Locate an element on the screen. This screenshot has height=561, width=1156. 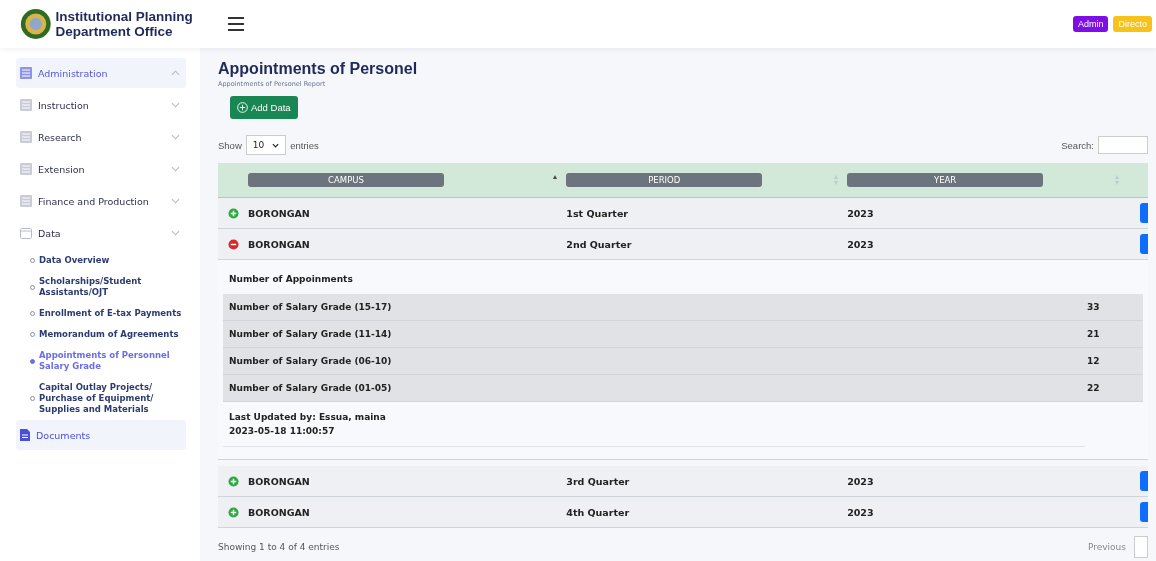
sidebar-subitem: Capital Outlay Projects/ Purchase of Equipment/ Supplies and Materials is located at coordinates (101, 398).